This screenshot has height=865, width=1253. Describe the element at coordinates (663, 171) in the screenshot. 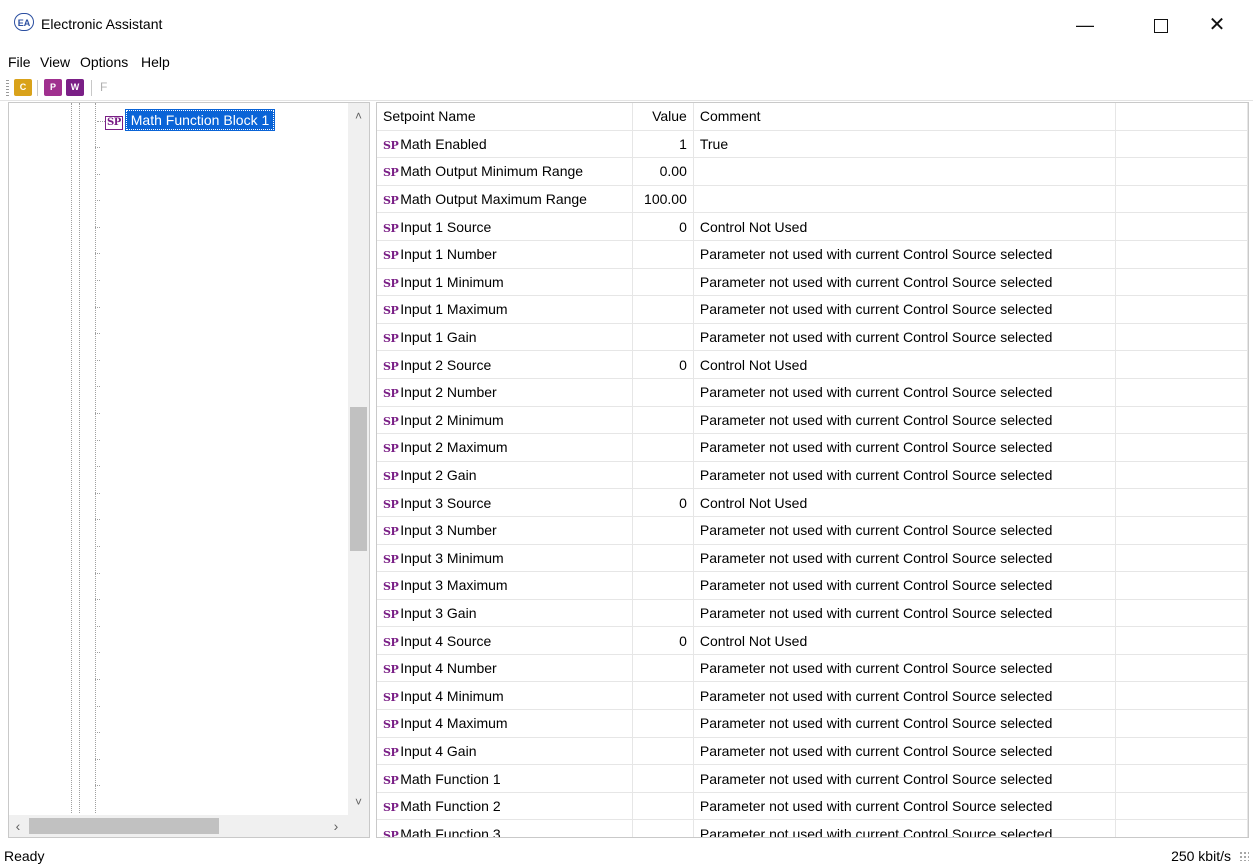

I see `setpoint-value: 0.00` at that location.